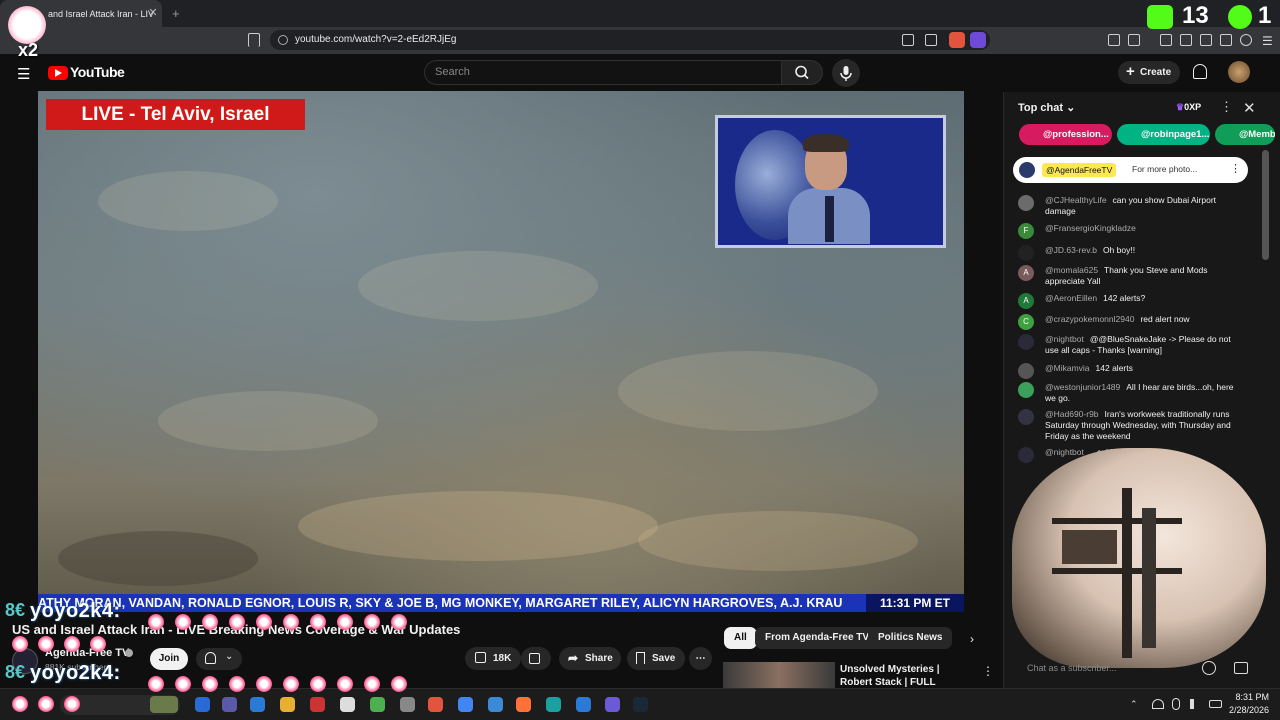 The image size is (1280, 720). What do you see at coordinates (1130, 371) in the screenshot?
I see `chat-message: @Mikamvia 142 alerts` at bounding box center [1130, 371].